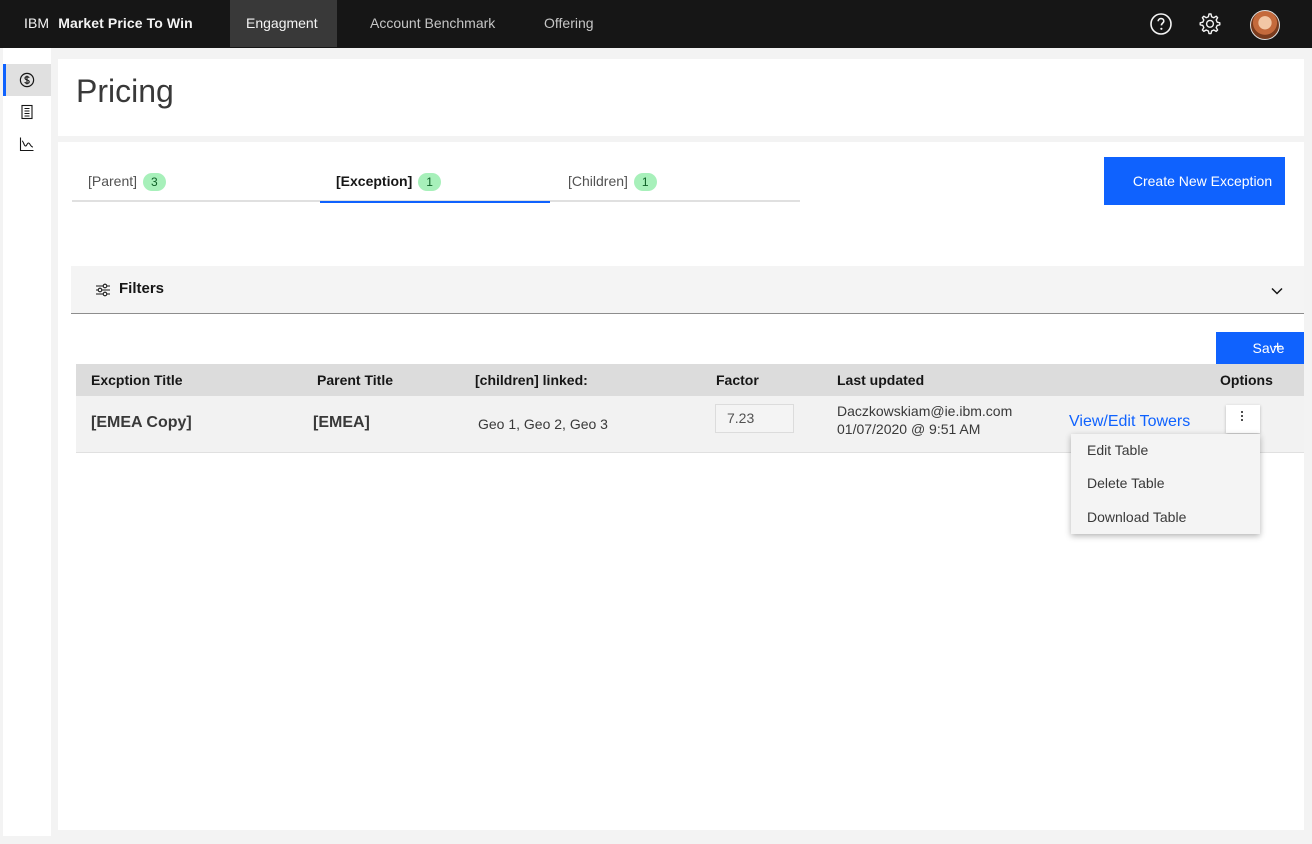  Describe the element at coordinates (27, 442) in the screenshot. I see `side-rail-panel` at that location.